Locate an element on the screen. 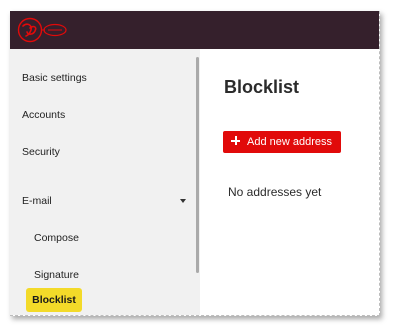  chevron-down-icon is located at coordinates (183, 201).